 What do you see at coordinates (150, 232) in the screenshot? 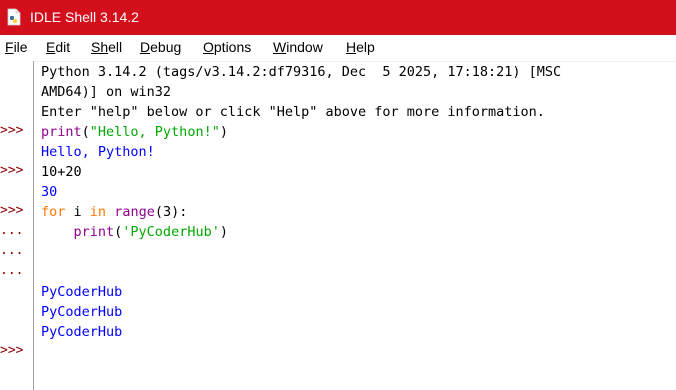
I see `input-line: print('PyCoderHub')` at bounding box center [150, 232].